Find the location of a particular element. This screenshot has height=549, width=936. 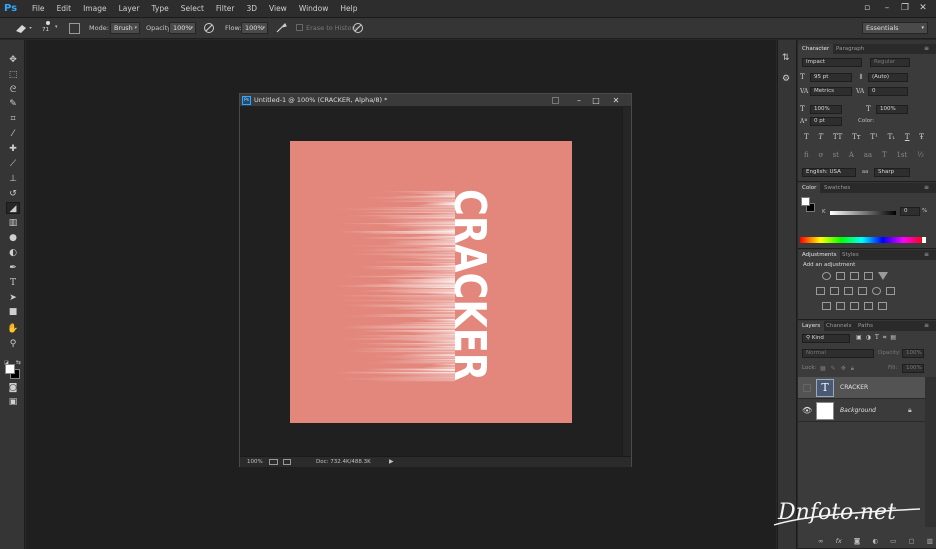

crop-tool-icon: ⌗ is located at coordinates (13, 119).